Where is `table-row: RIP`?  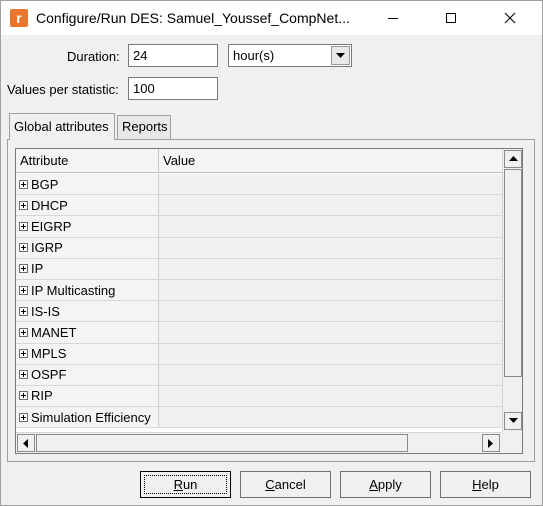
table-row: RIP is located at coordinates (259, 396).